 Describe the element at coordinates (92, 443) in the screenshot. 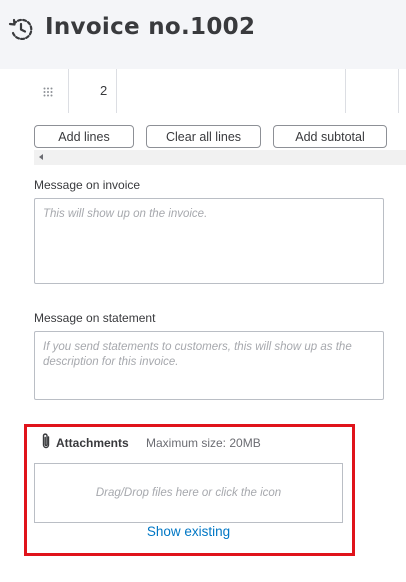

I see `attachments-label: Attachments` at that location.